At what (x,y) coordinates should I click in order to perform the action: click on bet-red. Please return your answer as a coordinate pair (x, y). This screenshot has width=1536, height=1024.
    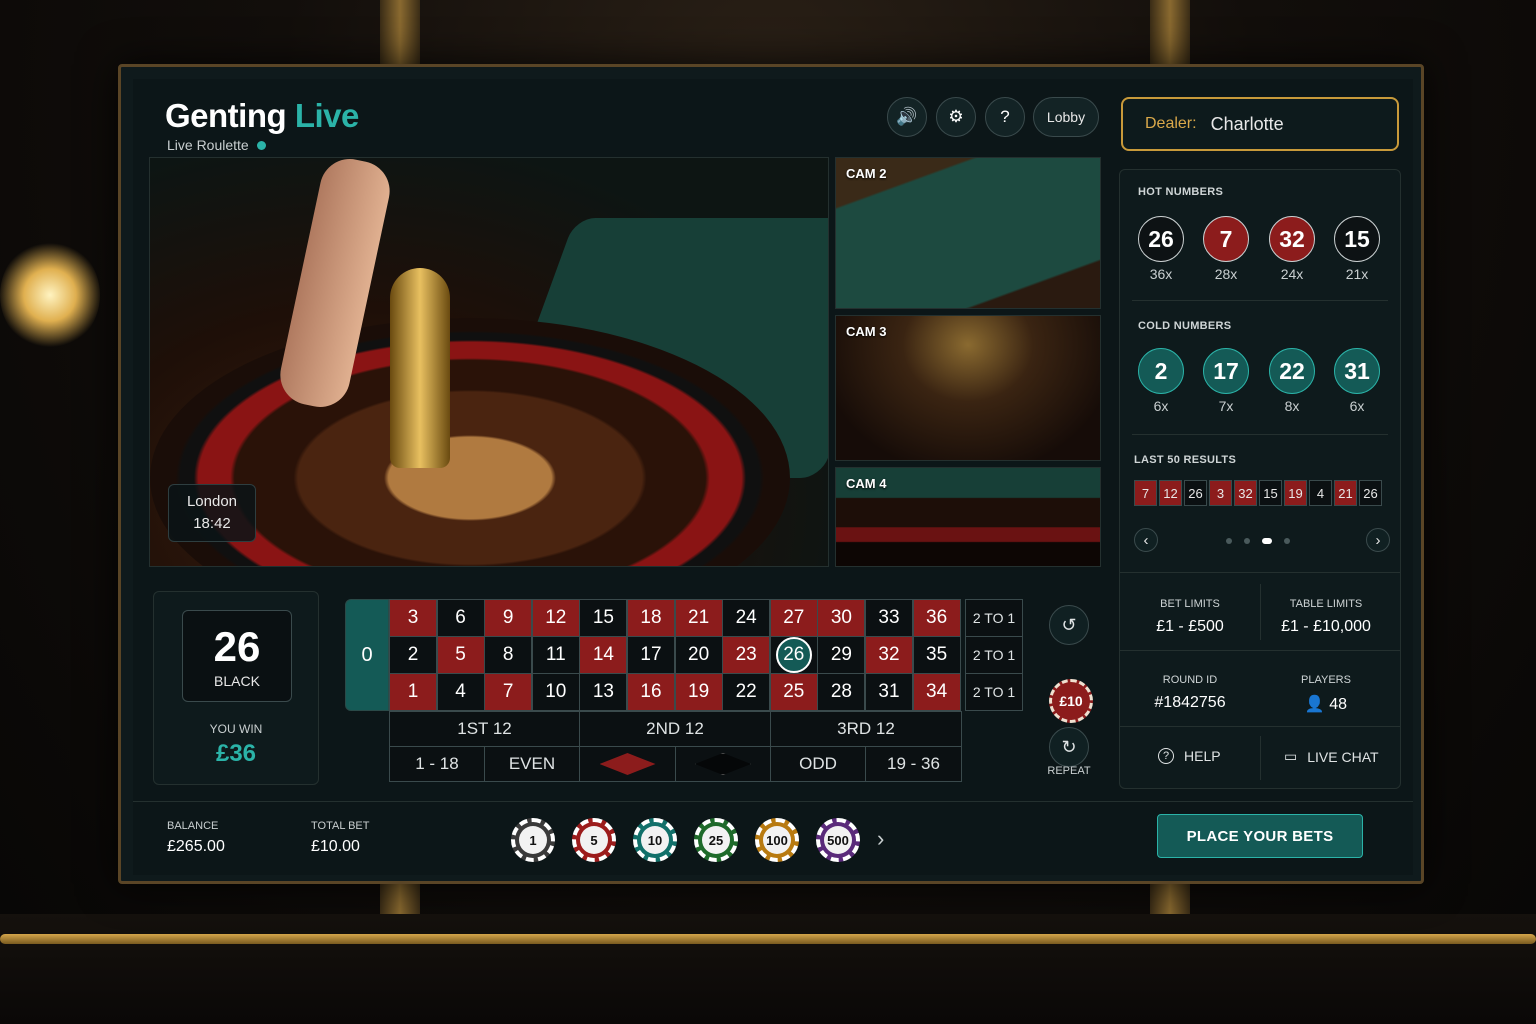
    Looking at the image, I should click on (627, 764).